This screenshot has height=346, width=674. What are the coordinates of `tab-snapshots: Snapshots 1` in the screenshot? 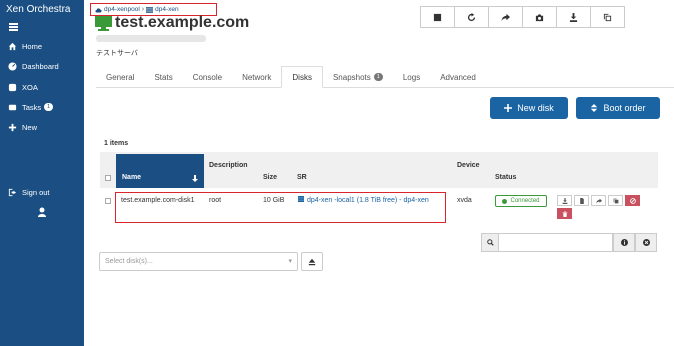 It's located at (358, 77).